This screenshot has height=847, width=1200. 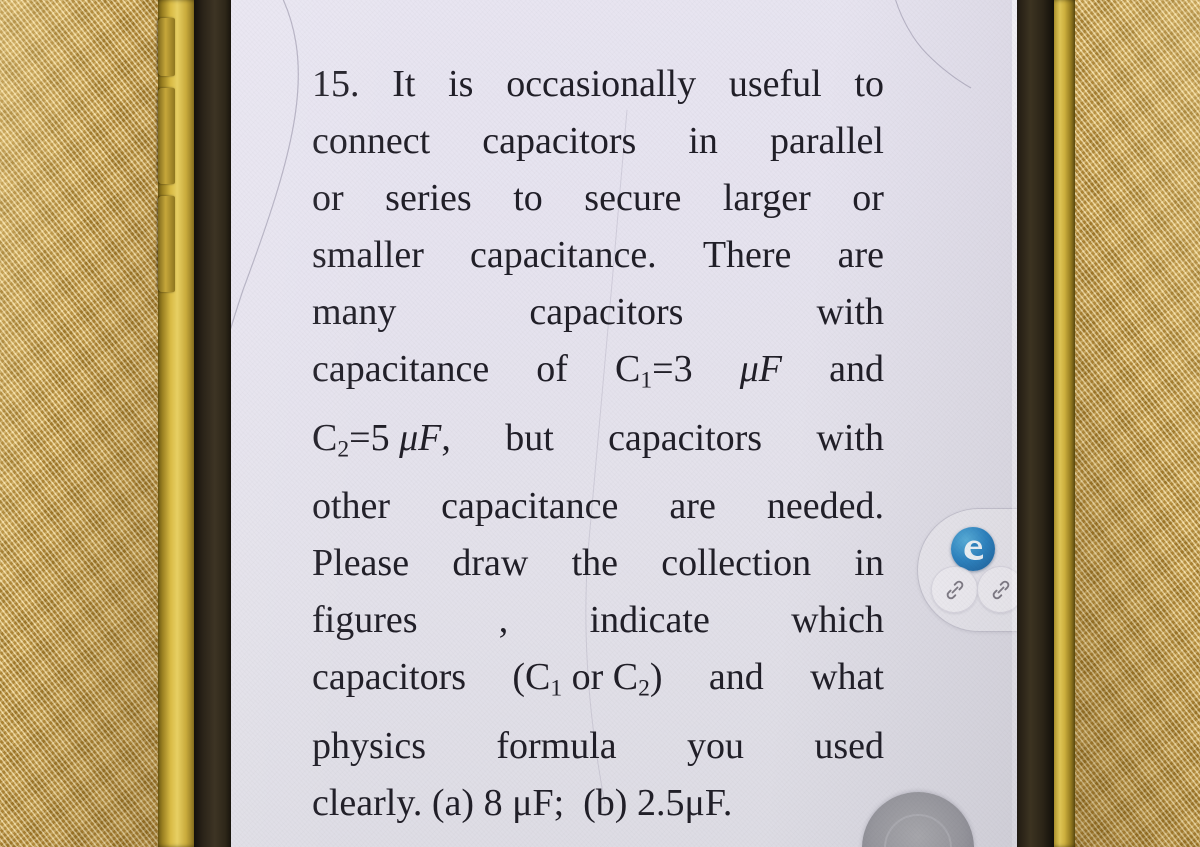 I want to click on text-line: many capacitors with, so click(x=598, y=312).